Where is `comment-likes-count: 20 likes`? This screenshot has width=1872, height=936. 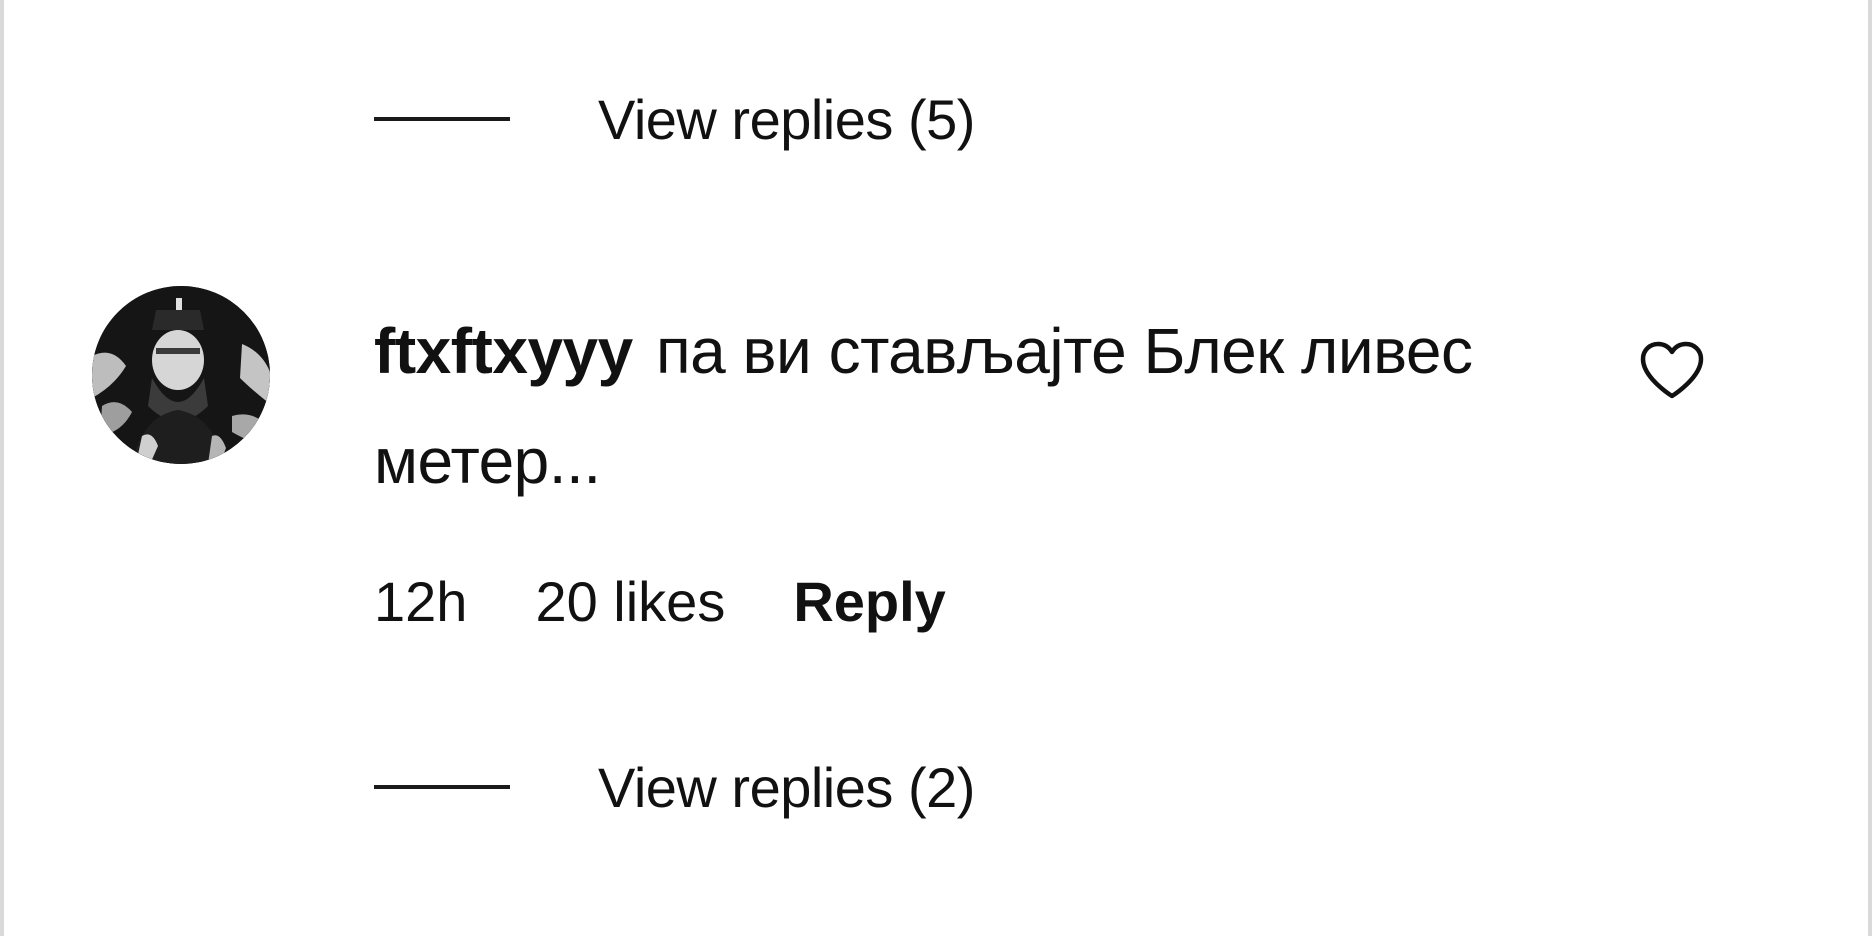 comment-likes-count: 20 likes is located at coordinates (630, 601).